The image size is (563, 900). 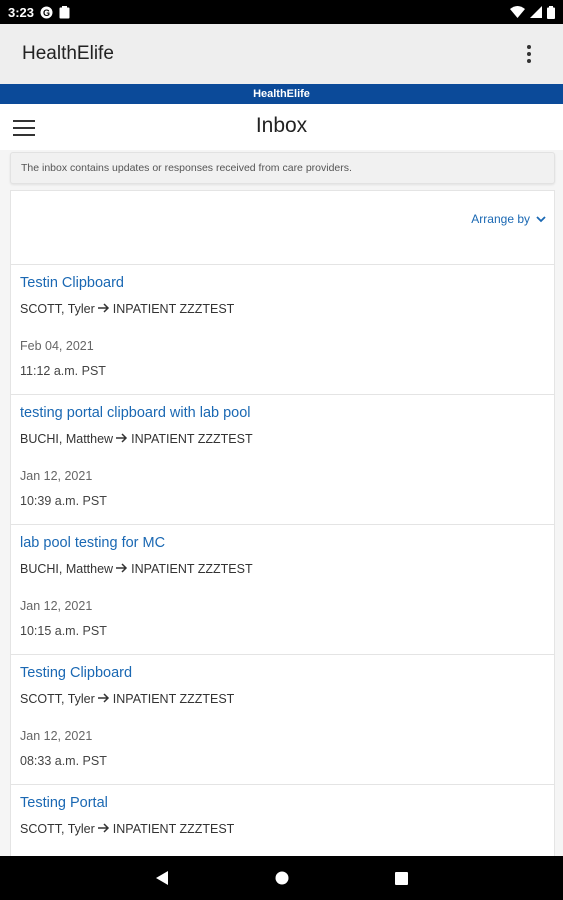 I want to click on brand-strip: HealthElife, so click(x=281, y=94).